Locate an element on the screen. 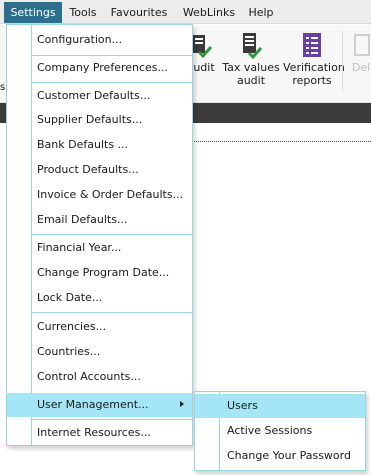  menu-weblinks: WebLinks is located at coordinates (209, 12).